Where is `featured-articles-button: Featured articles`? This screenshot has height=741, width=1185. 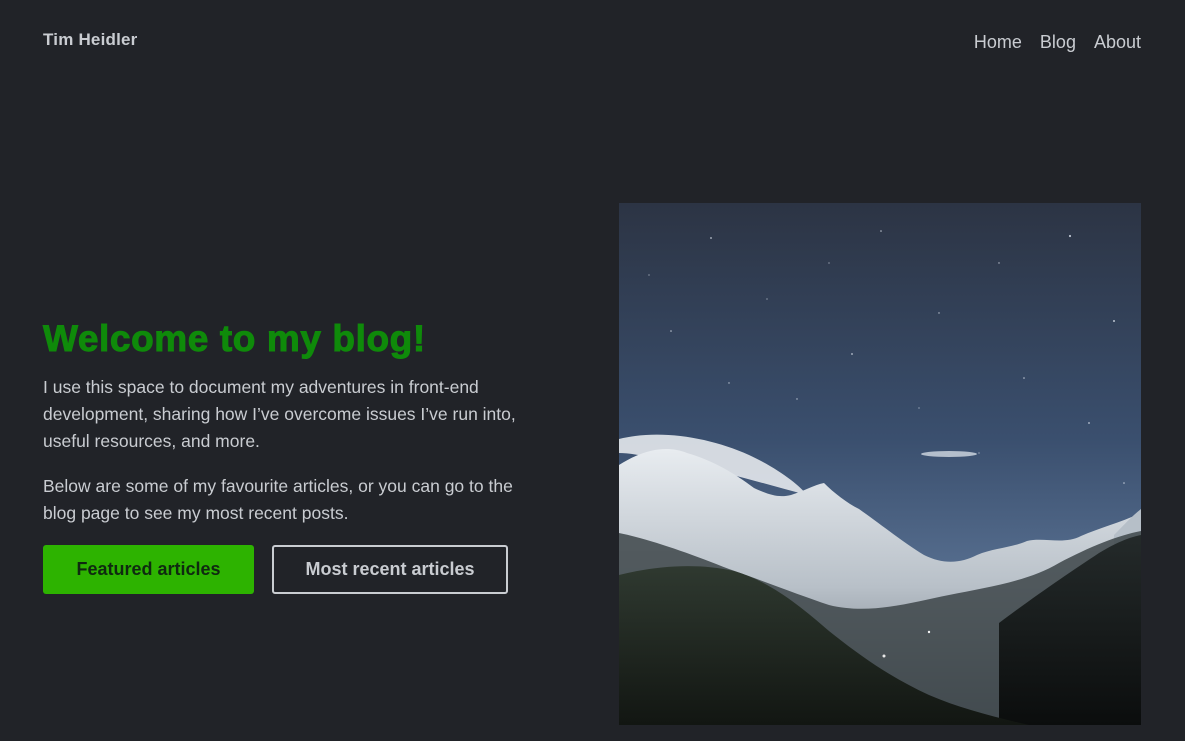
featured-articles-button: Featured articles is located at coordinates (148, 569).